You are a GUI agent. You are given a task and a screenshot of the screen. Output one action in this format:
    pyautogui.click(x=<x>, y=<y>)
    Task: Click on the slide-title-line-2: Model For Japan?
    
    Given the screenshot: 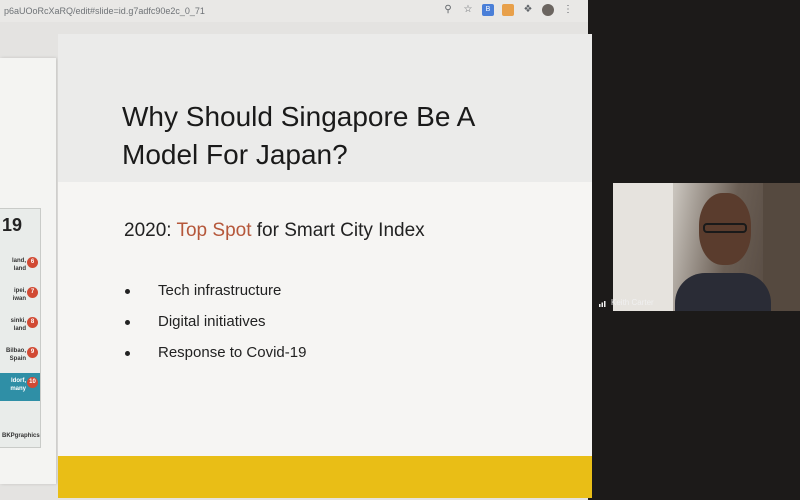 What is the action you would take?
    pyautogui.click(x=235, y=154)
    